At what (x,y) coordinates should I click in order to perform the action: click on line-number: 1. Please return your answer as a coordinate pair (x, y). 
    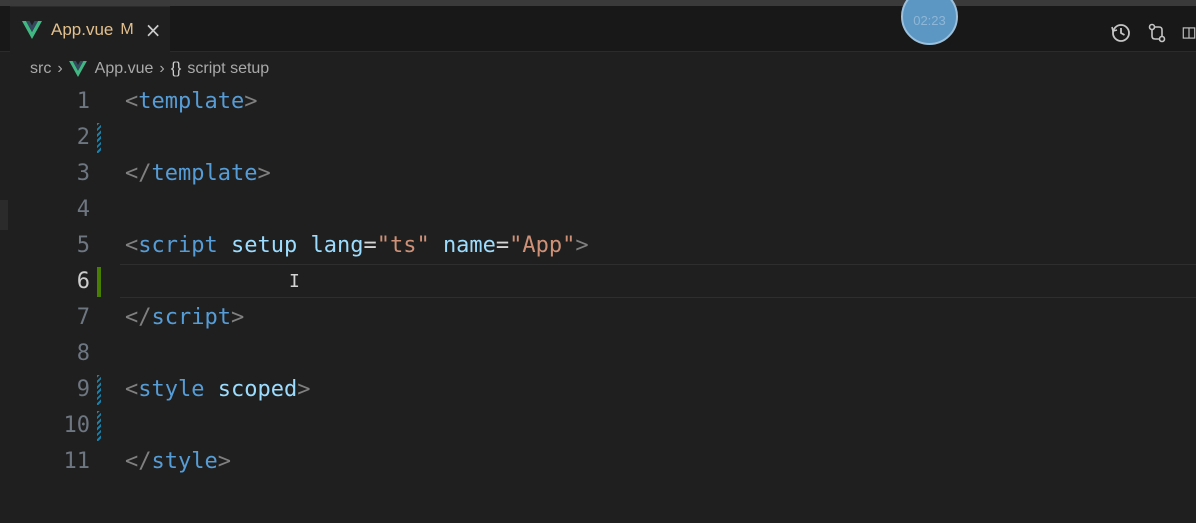
    Looking at the image, I should click on (83, 101).